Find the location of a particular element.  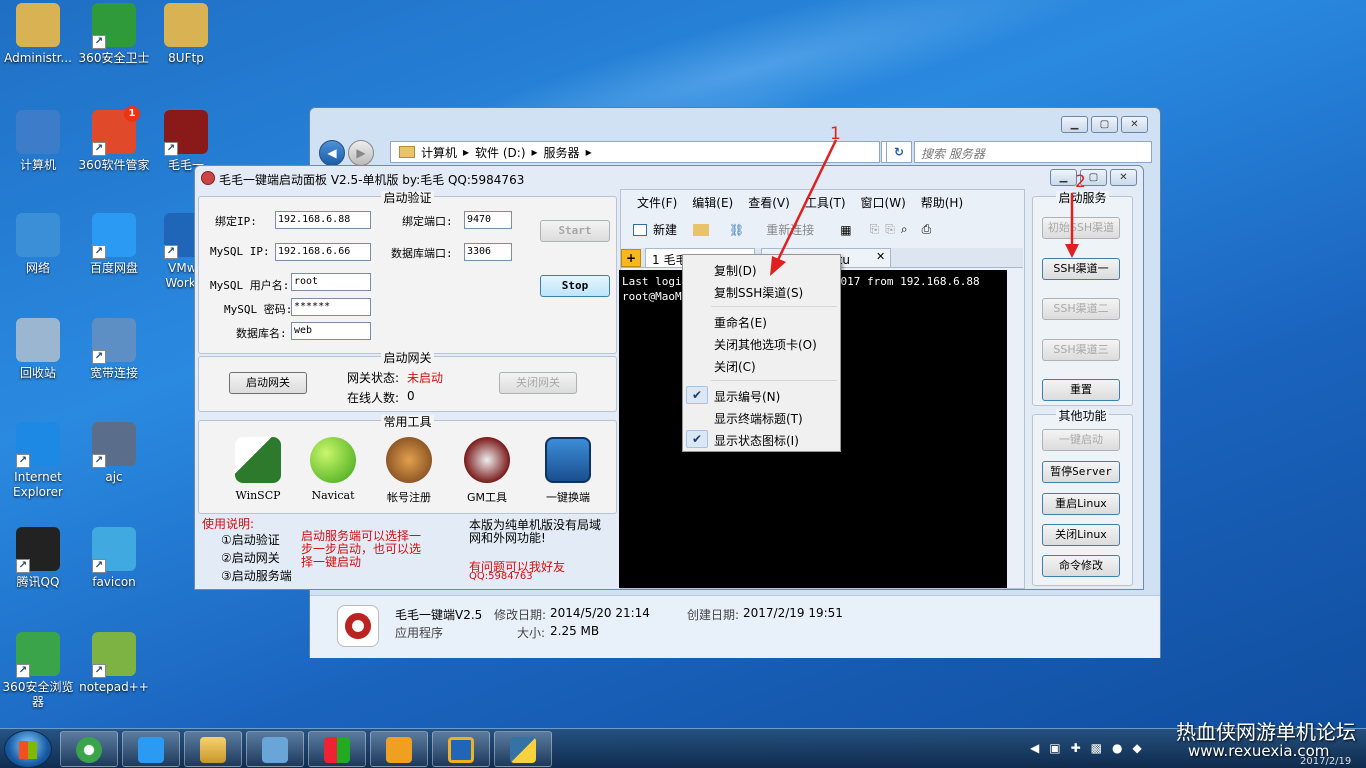

taskbar-python is located at coordinates (523, 749).